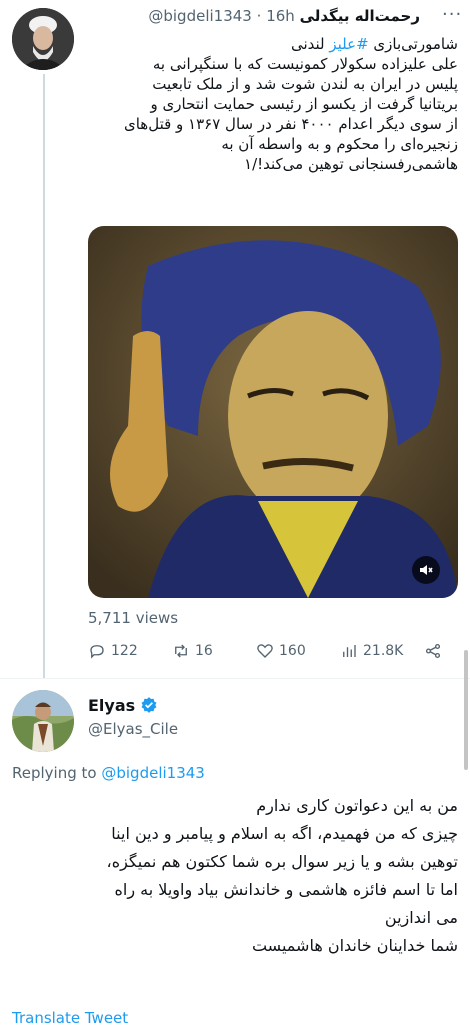 The image size is (470, 1027). I want to click on reply-text-line: می اندازین, so click(421, 917).